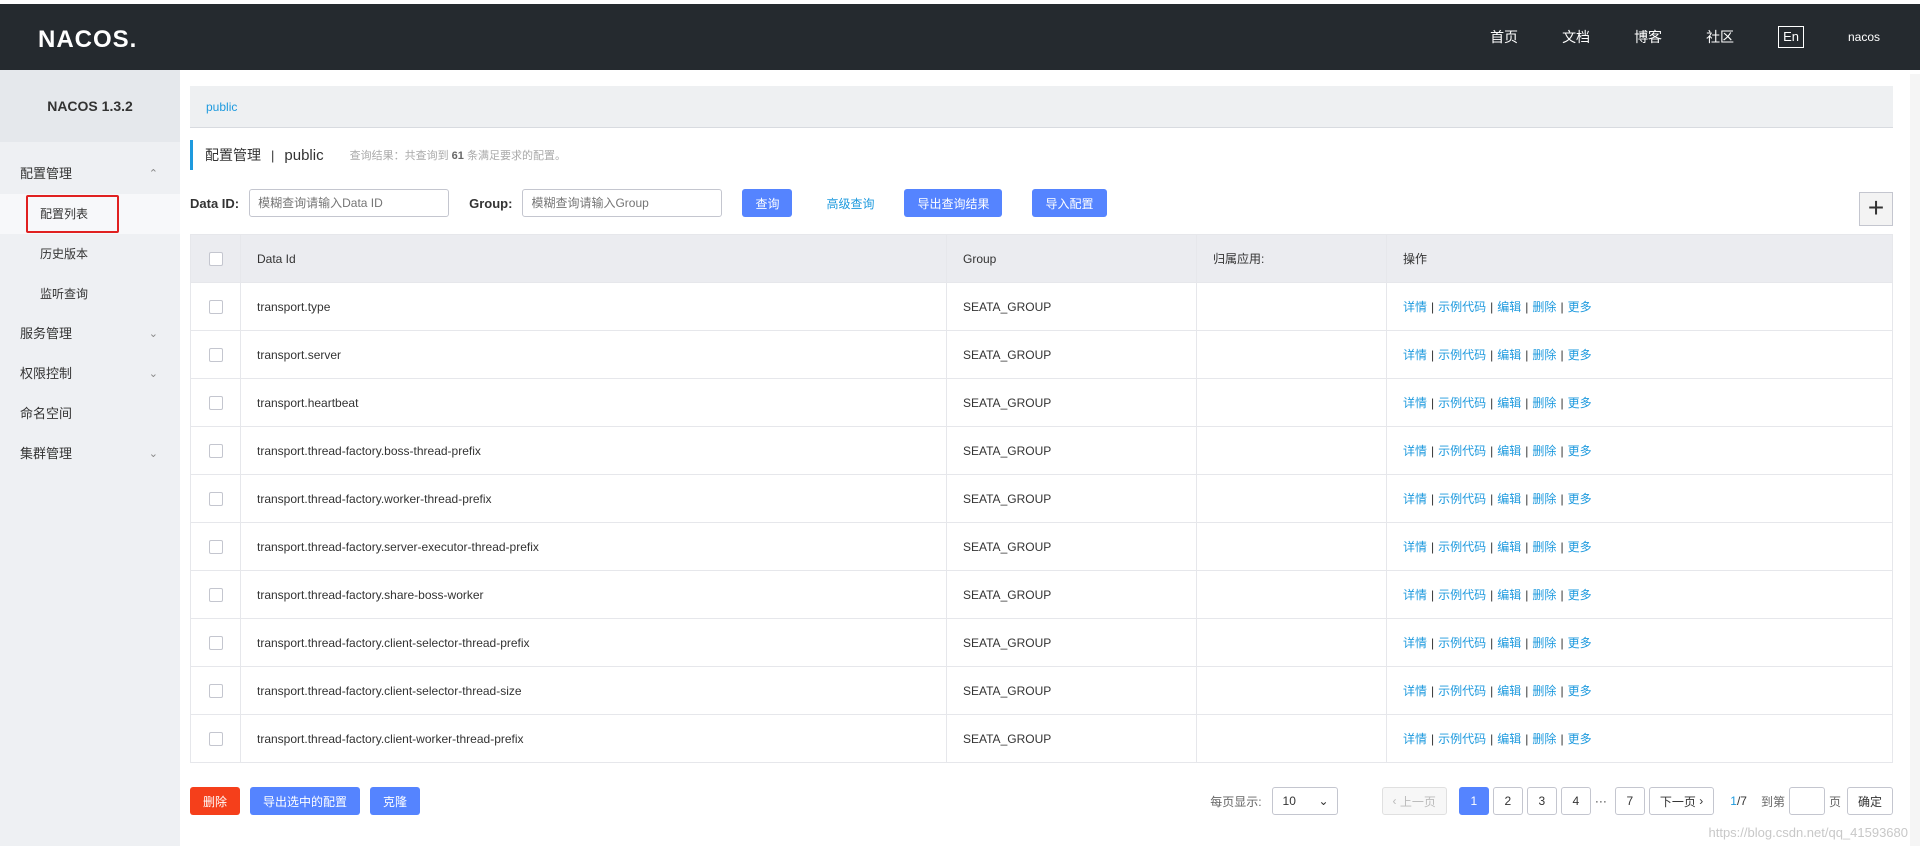 The image size is (1920, 846). Describe the element at coordinates (767, 203) in the screenshot. I see `query-button: 查询` at that location.